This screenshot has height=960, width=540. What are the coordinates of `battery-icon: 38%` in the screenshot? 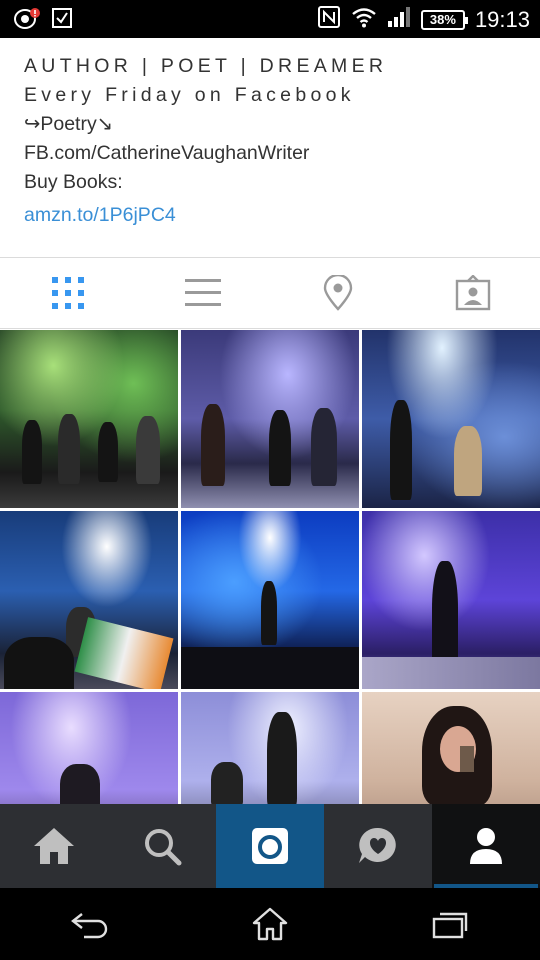 It's located at (444, 19).